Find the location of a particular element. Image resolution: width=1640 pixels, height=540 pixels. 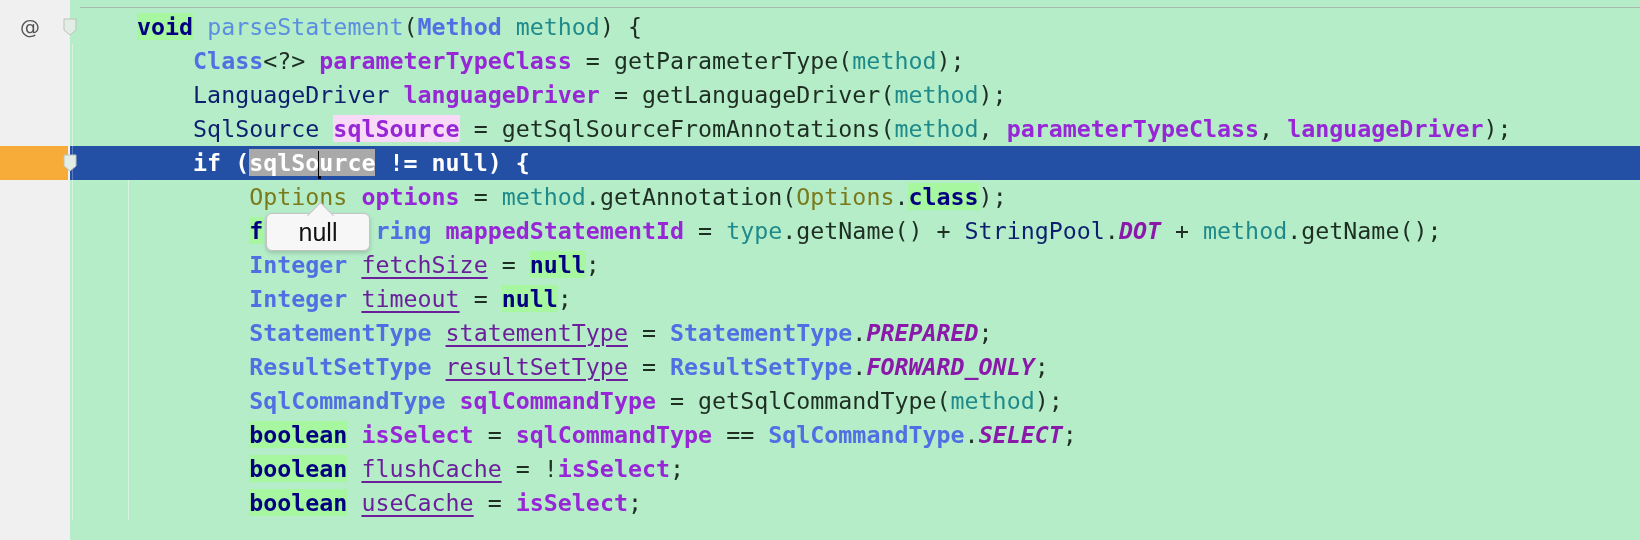

code-line: Integer fetchSize = null; is located at coordinates (424, 265).